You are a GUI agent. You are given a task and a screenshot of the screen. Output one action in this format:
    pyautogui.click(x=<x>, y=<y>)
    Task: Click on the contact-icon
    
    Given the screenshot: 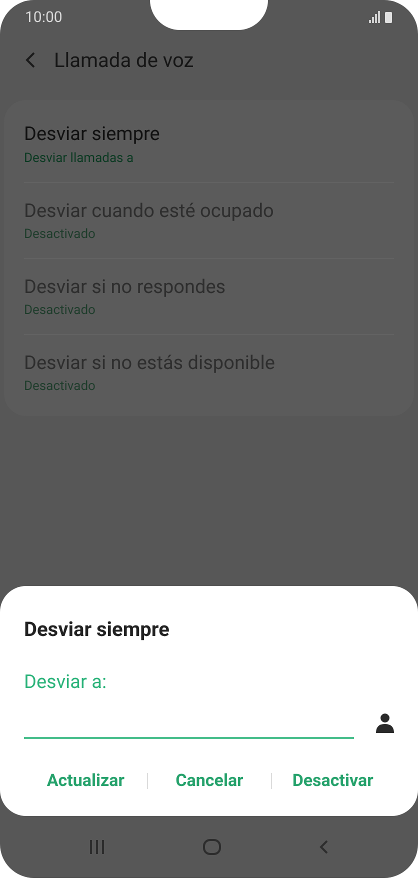 What is the action you would take?
    pyautogui.click(x=385, y=722)
    